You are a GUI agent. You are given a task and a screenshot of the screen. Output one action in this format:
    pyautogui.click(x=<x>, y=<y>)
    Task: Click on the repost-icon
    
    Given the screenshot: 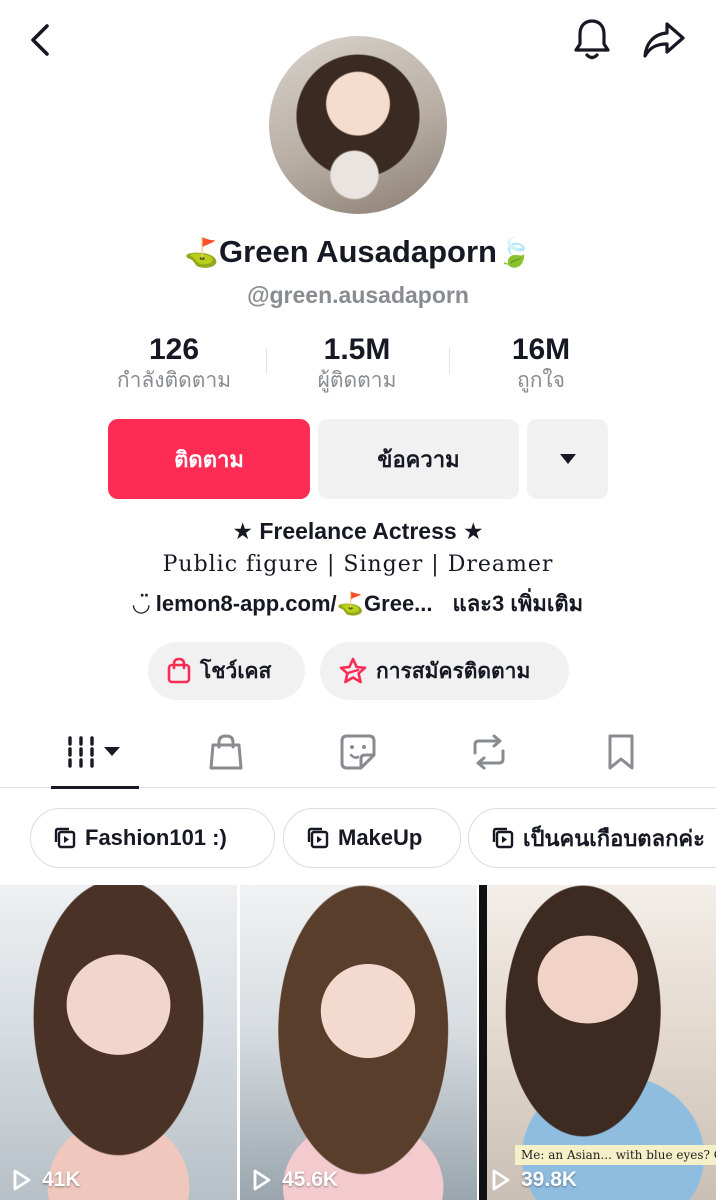 What is the action you would take?
    pyautogui.click(x=489, y=752)
    